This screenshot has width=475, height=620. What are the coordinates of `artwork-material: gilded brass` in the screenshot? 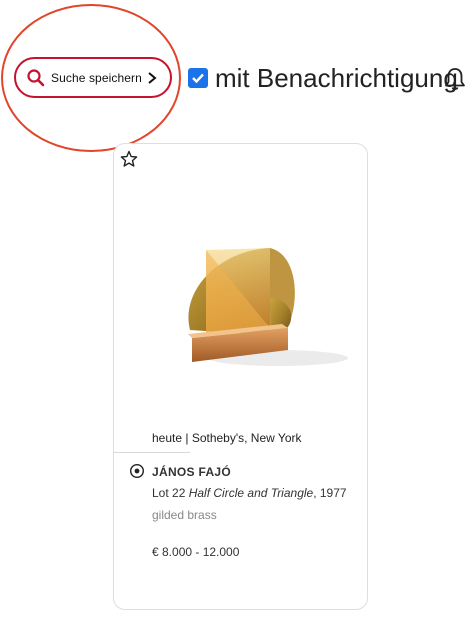 It's located at (184, 515).